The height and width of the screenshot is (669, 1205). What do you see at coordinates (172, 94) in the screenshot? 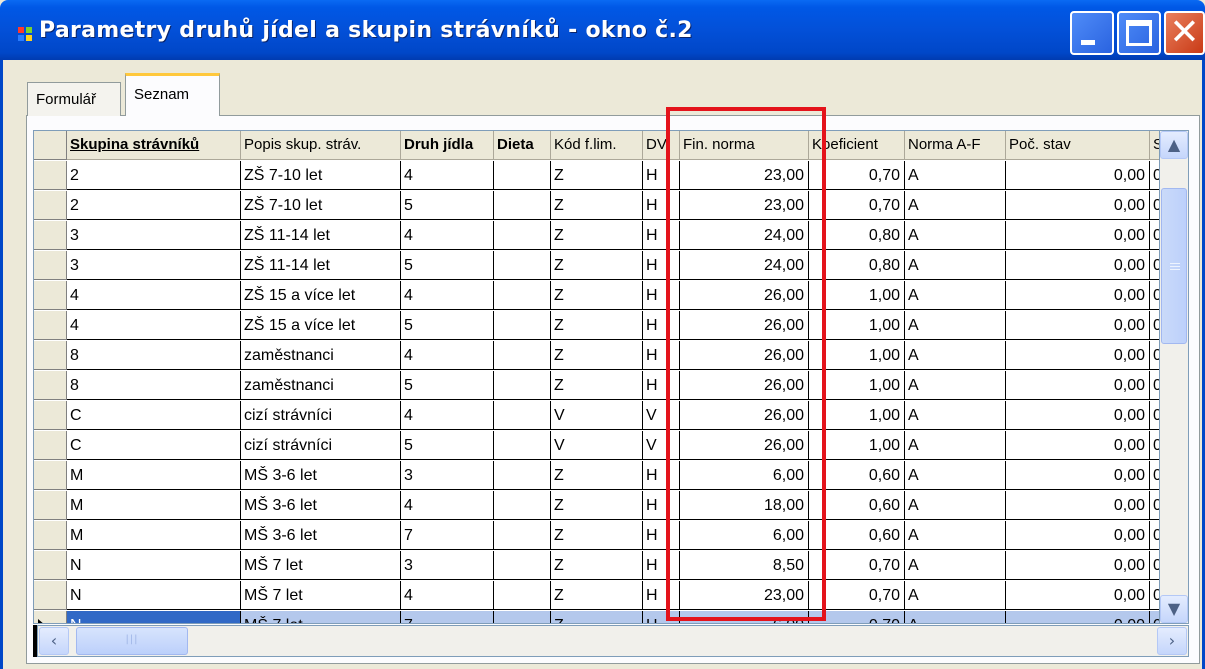
I see `tab-seznam: Seznam` at bounding box center [172, 94].